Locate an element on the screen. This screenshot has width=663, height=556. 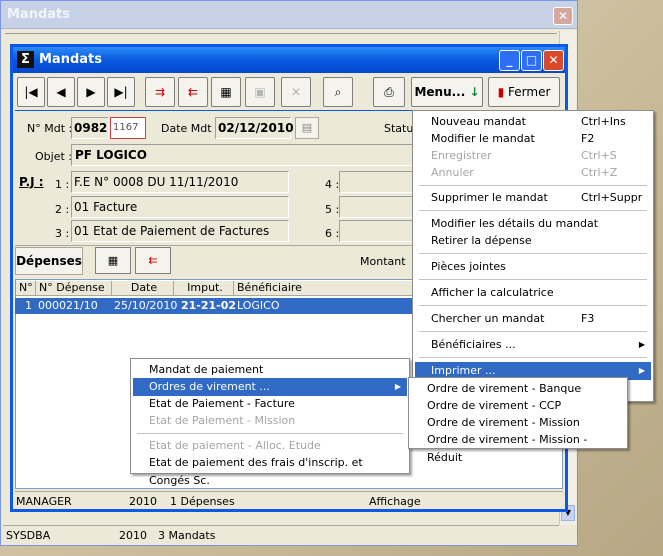
pj-field-1: F.E N° 0008 DU 11/11/2010 is located at coordinates (180, 182).